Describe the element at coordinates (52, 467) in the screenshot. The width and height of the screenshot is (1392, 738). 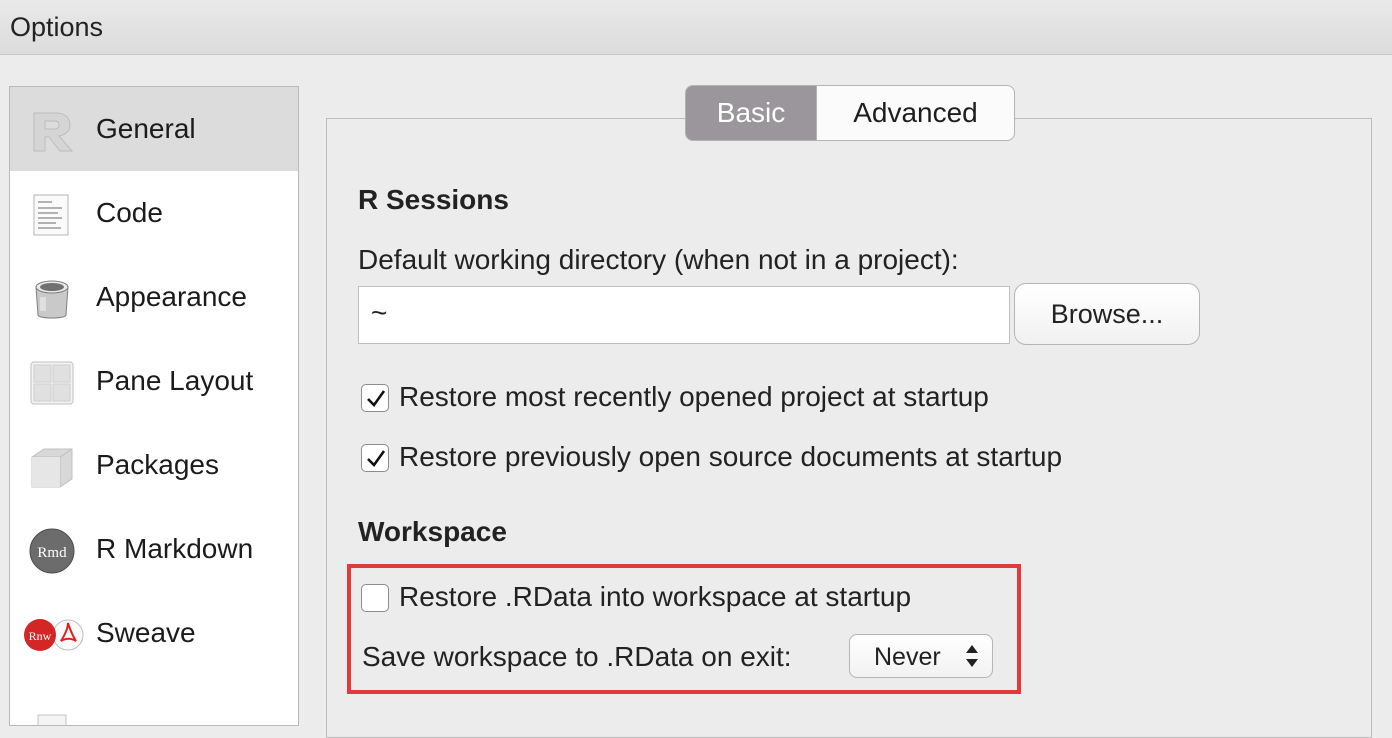
I see `package-box-icon` at that location.